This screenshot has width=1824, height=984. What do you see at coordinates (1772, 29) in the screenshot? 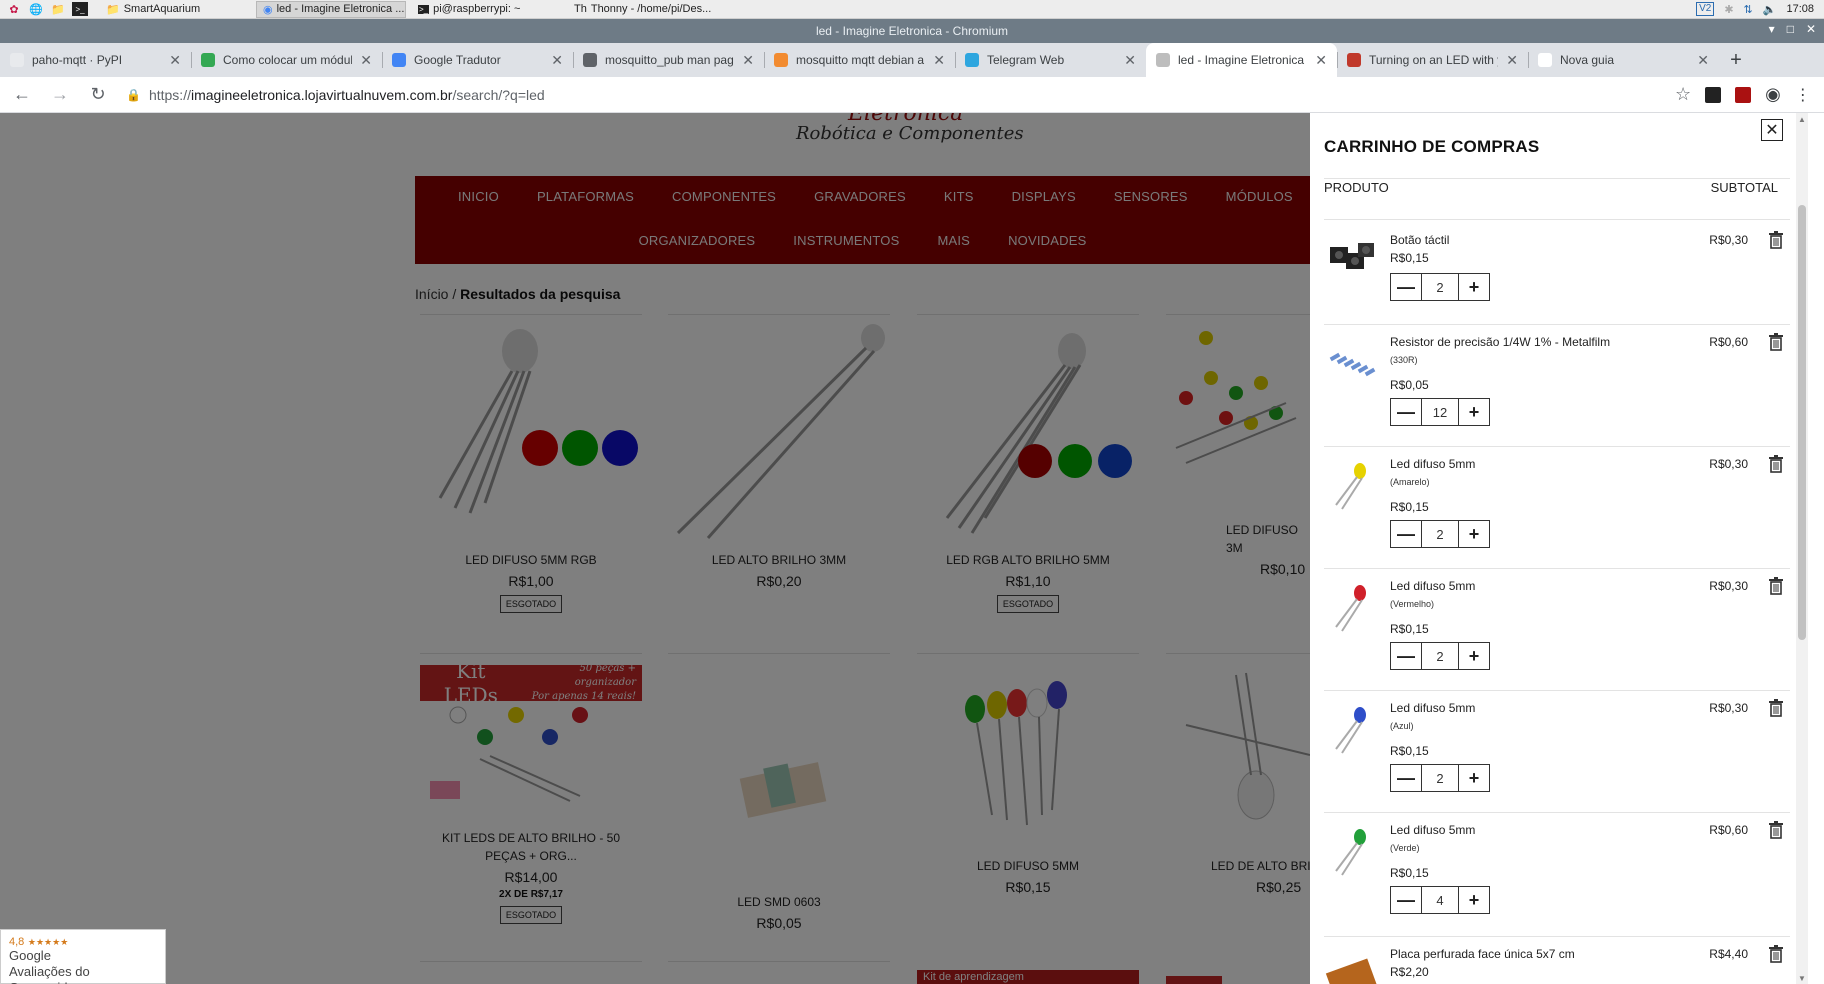
I see `minimize-icon: ▾` at bounding box center [1772, 29].